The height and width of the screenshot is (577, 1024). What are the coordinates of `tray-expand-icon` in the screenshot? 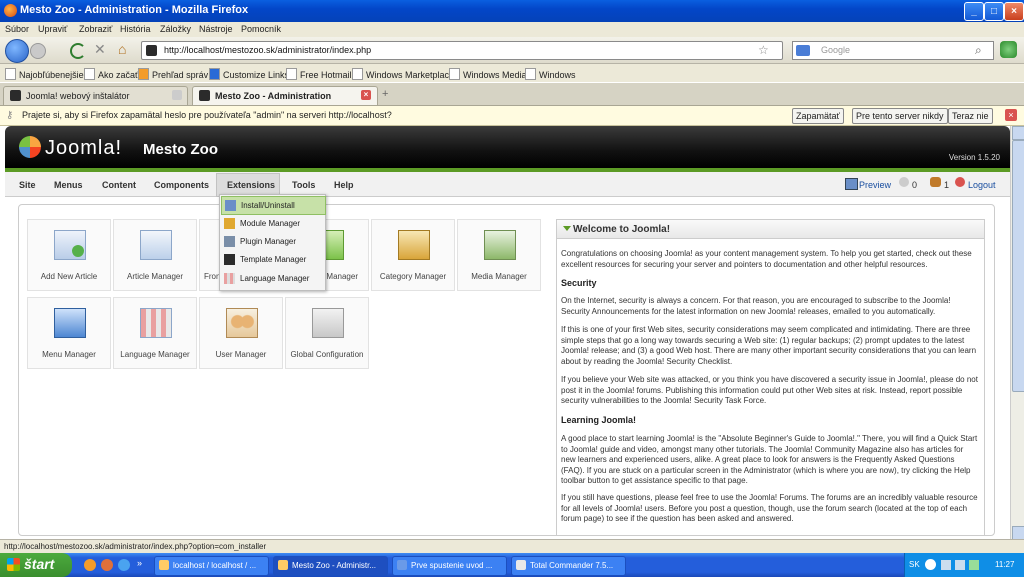 It's located at (930, 564).